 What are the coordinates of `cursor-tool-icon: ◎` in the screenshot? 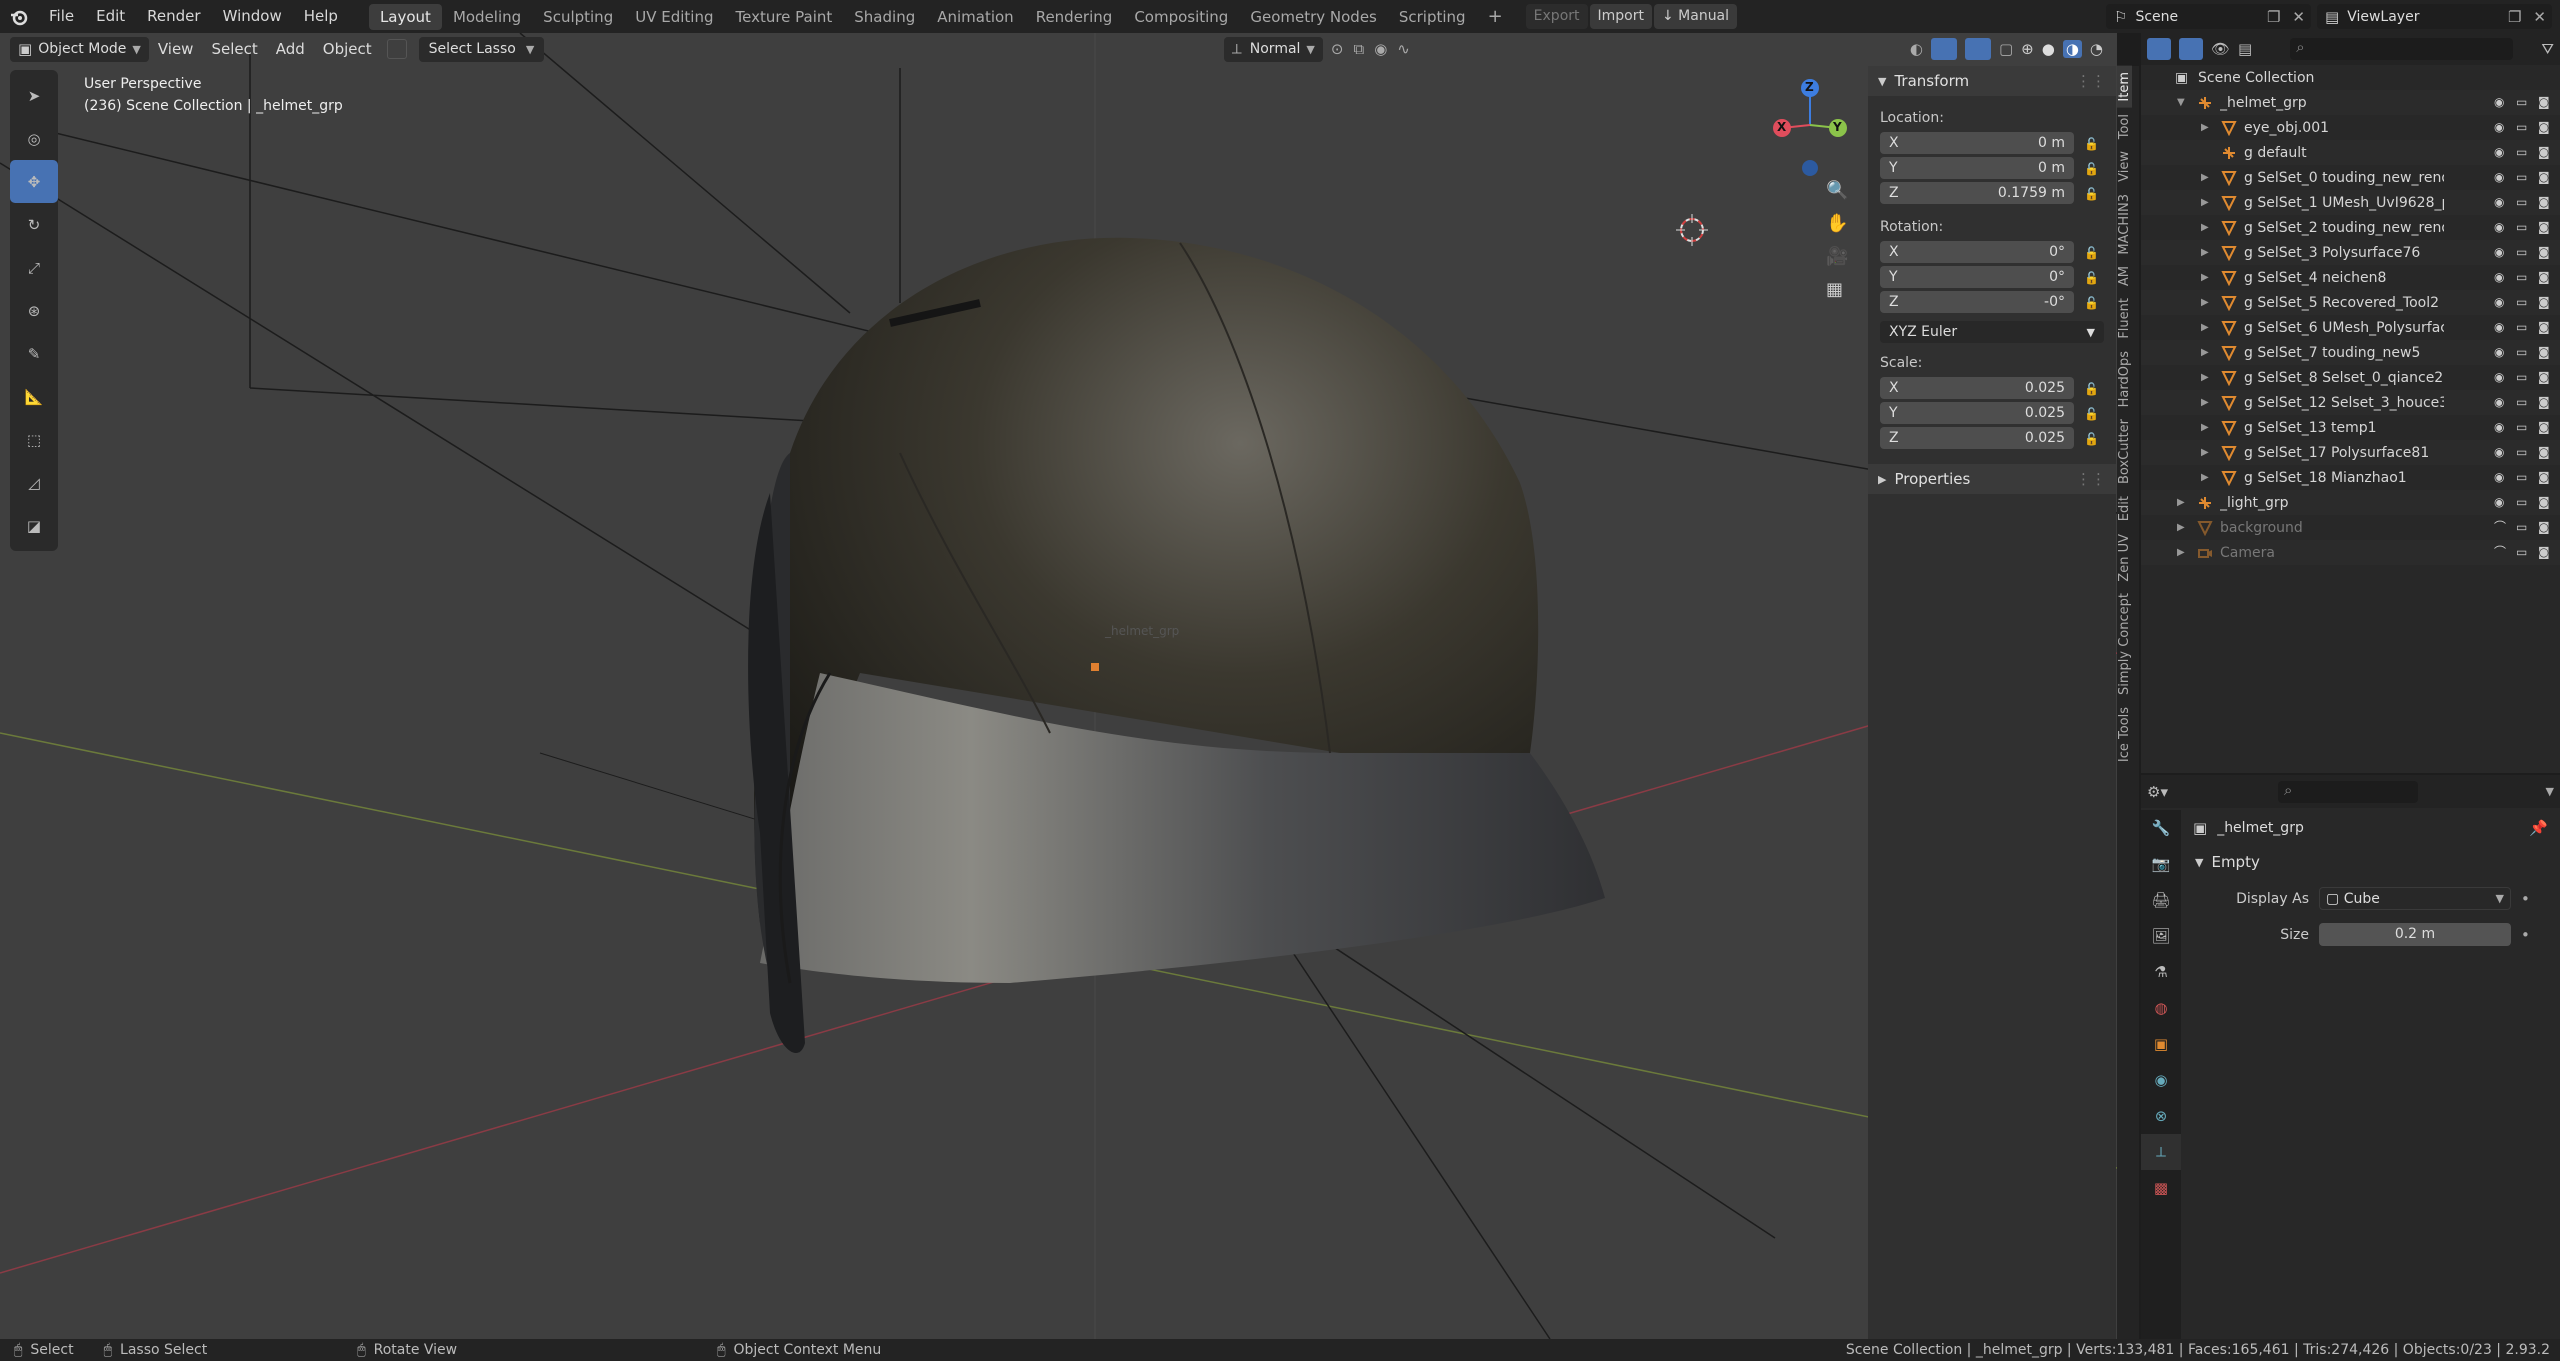 It's located at (34, 138).